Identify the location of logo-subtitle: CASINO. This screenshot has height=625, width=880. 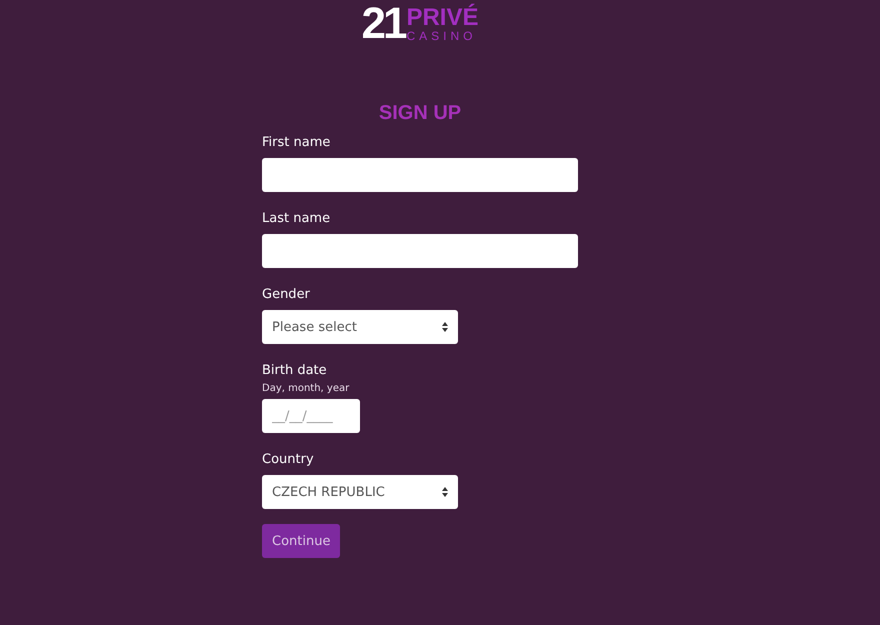
(442, 36).